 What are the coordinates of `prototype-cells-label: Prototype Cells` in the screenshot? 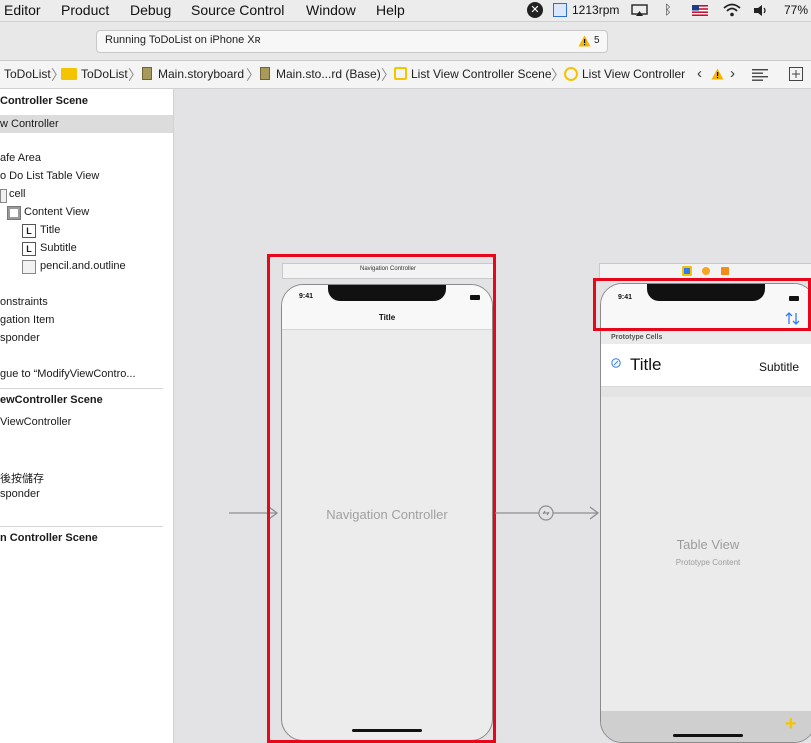 It's located at (637, 337).